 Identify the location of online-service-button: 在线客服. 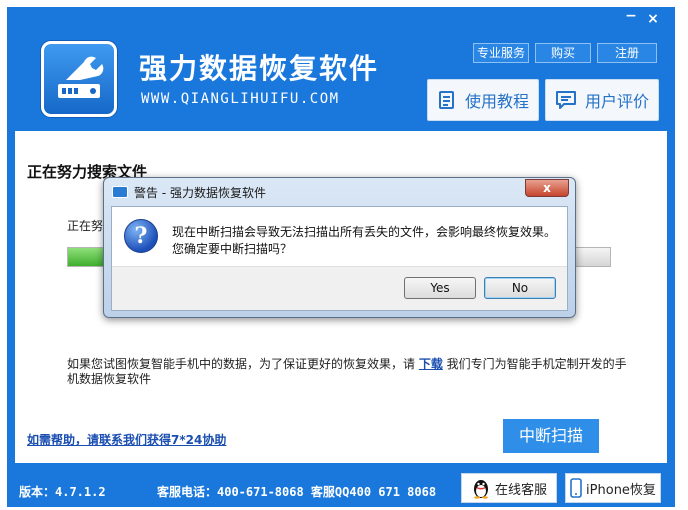
(509, 488).